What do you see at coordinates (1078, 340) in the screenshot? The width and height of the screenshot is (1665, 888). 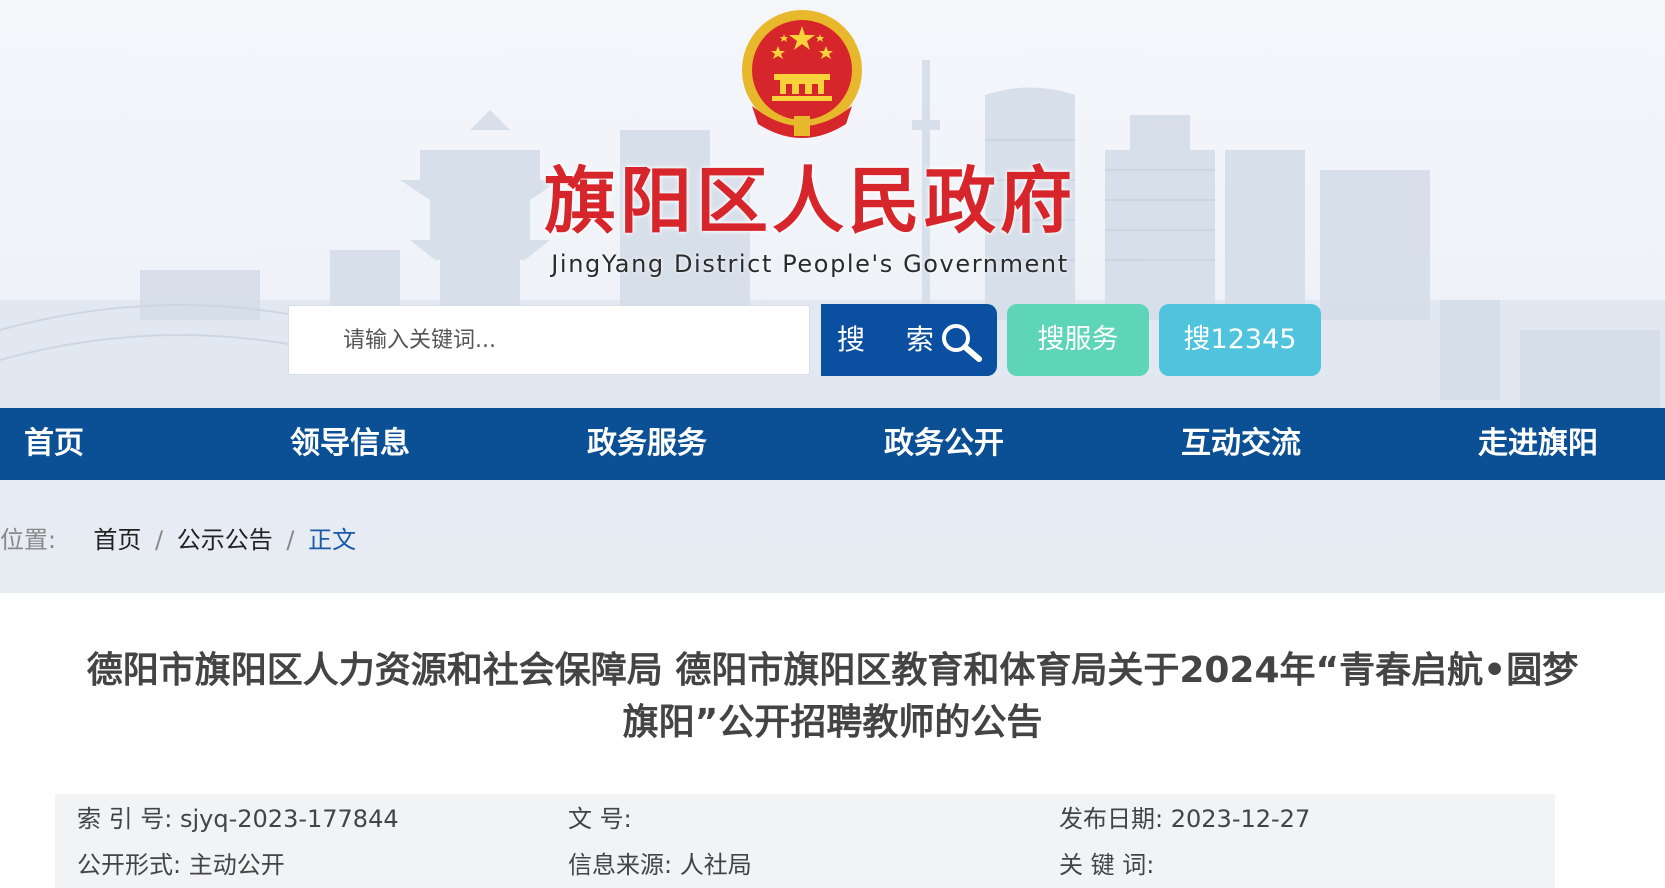 I see `search-service-button: 搜服务` at bounding box center [1078, 340].